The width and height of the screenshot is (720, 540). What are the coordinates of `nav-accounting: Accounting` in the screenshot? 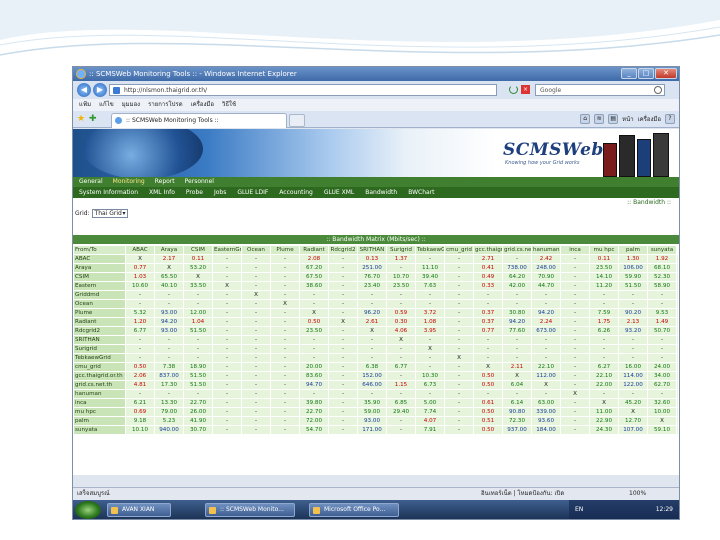 It's located at (296, 192).